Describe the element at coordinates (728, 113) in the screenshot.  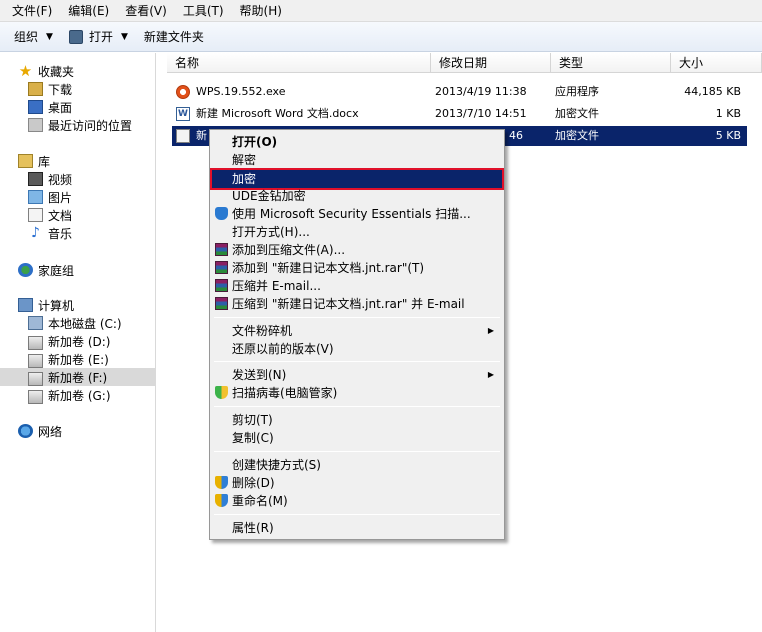
I see `file-size: 1 KB` at that location.